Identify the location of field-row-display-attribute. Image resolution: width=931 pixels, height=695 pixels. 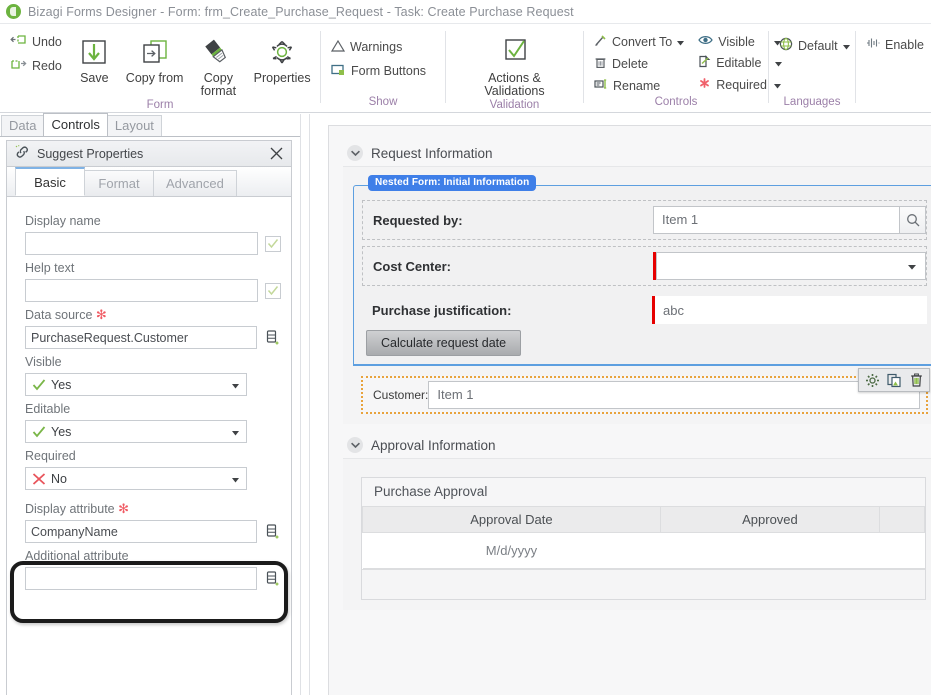
(153, 531).